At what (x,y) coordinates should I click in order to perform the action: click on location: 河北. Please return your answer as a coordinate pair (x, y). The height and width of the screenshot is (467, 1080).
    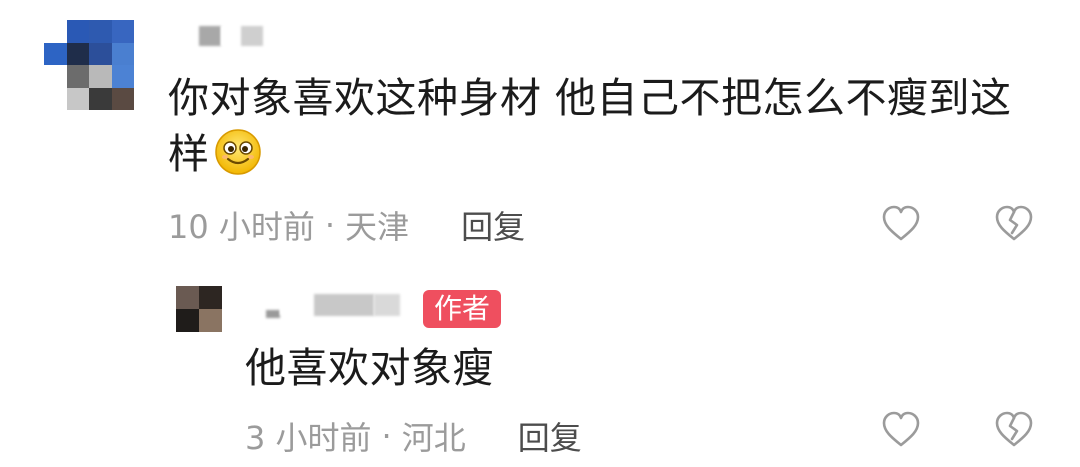
    Looking at the image, I should click on (433, 438).